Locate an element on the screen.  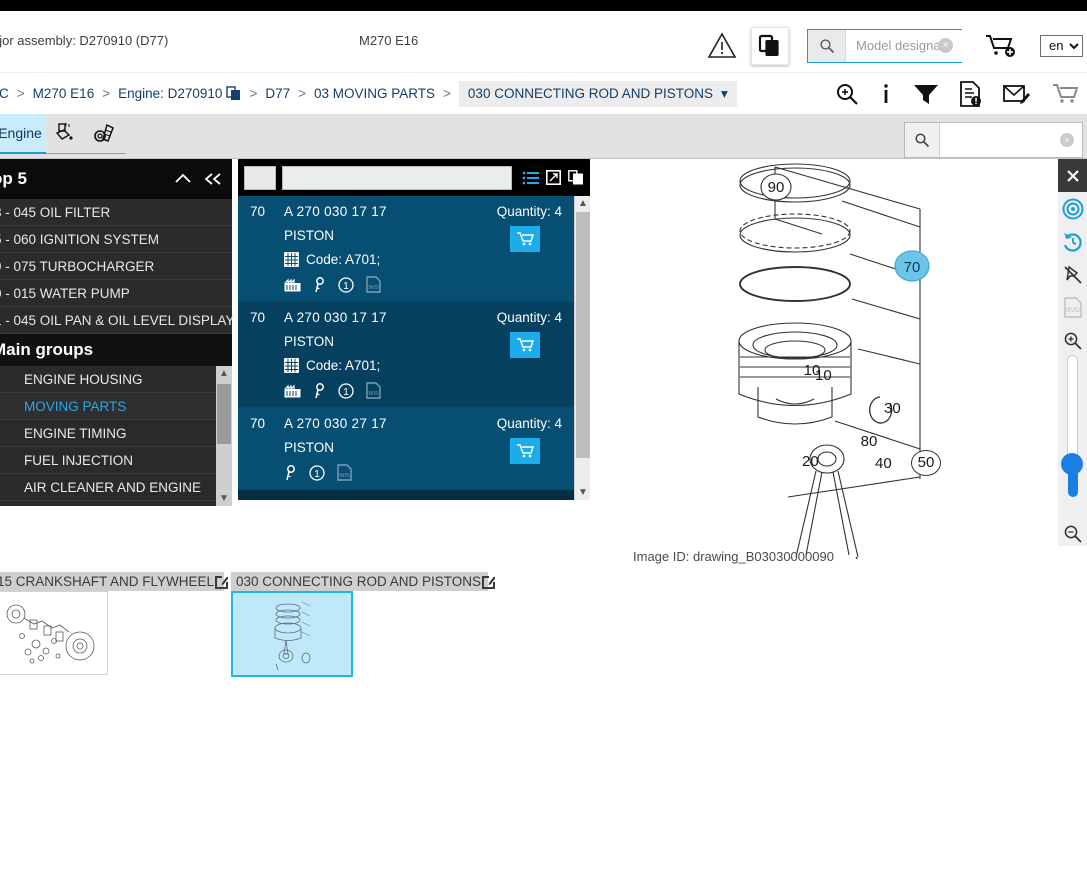
main-group-item-fuel-injection: 7 FUEL INJECTION is located at coordinates (116, 460).